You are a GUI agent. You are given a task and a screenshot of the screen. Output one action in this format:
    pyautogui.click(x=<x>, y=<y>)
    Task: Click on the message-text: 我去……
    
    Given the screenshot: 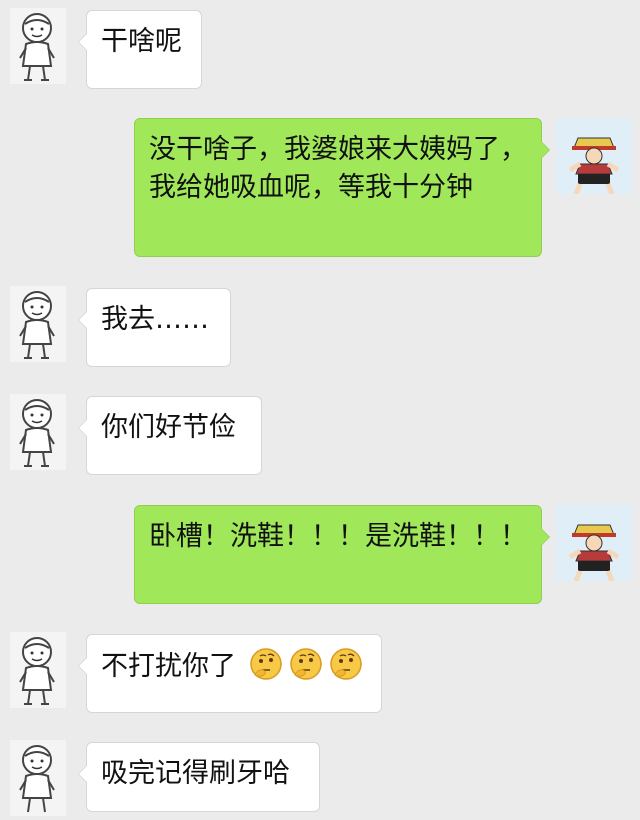 What is the action you would take?
    pyautogui.click(x=155, y=319)
    